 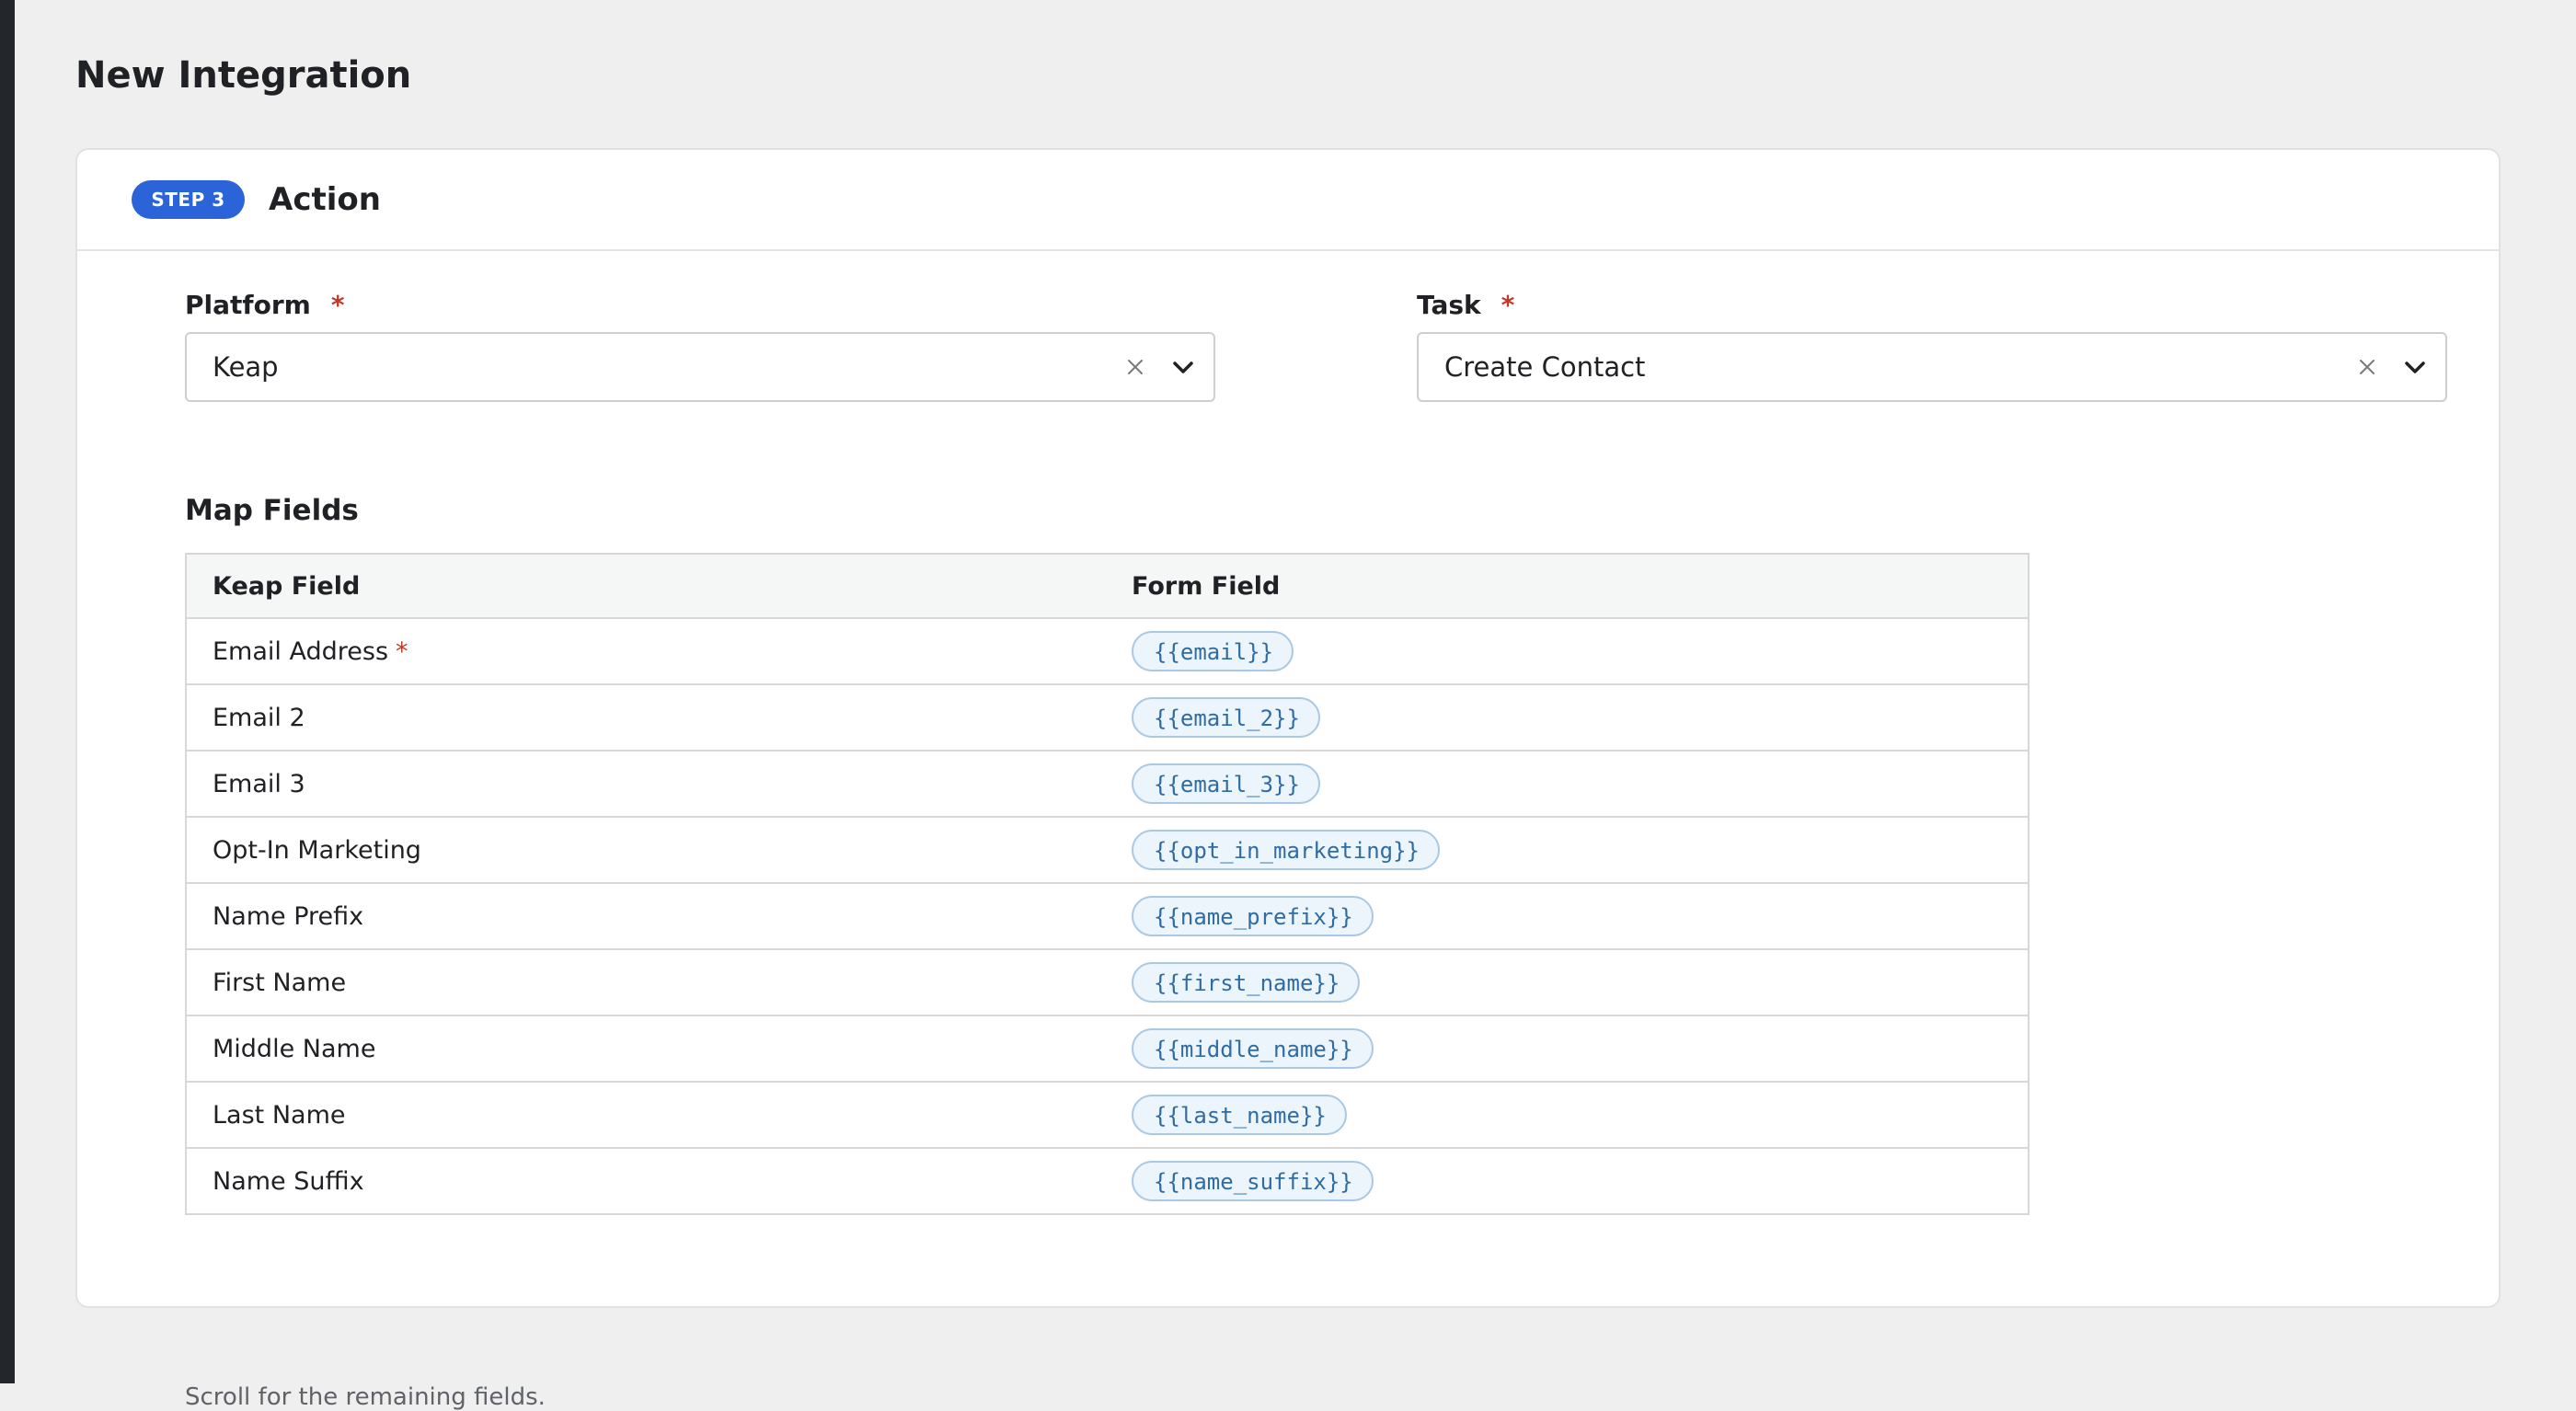 I want to click on table-row: Email Address * {{email}}, so click(x=1107, y=651).